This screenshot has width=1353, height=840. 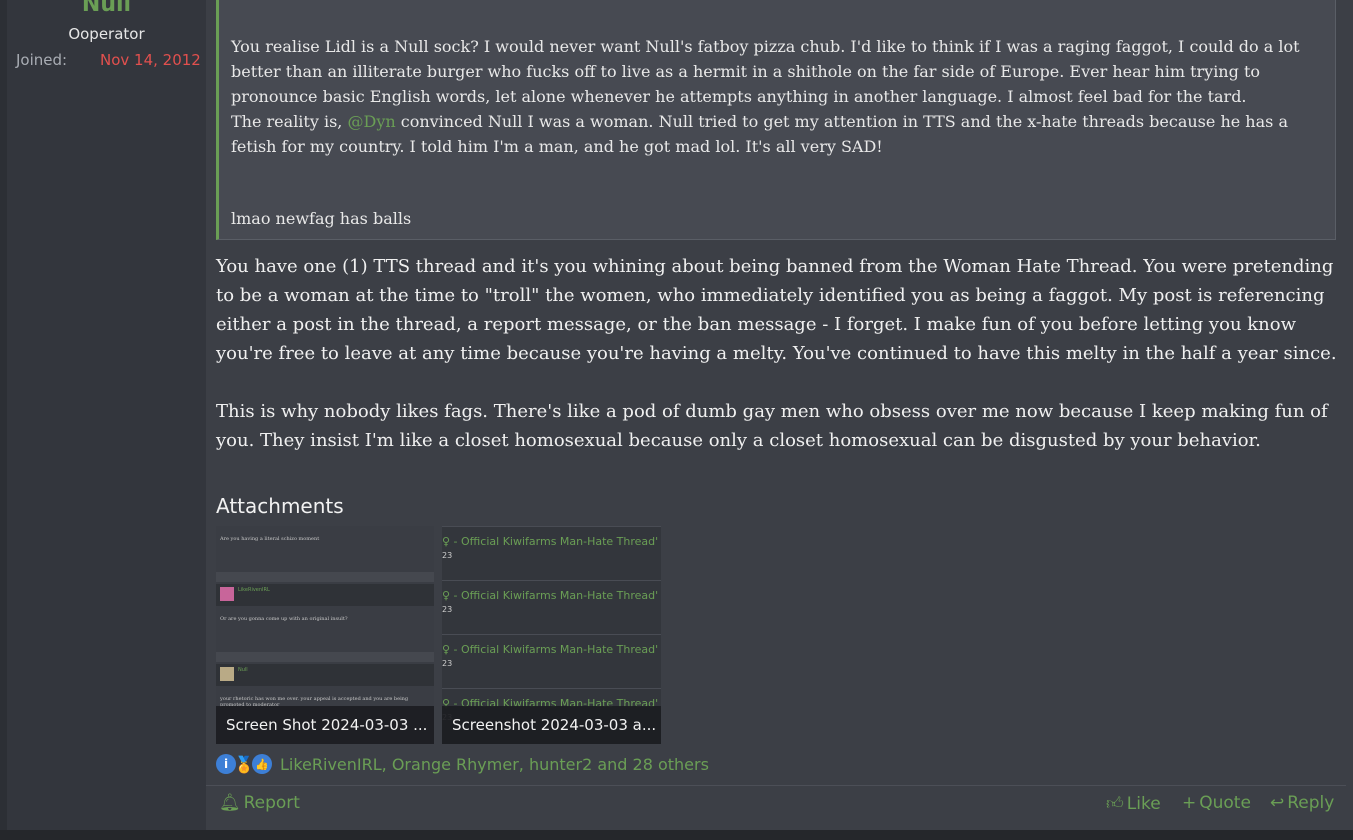 I want to click on page-footer-strip, so click(x=676, y=835).